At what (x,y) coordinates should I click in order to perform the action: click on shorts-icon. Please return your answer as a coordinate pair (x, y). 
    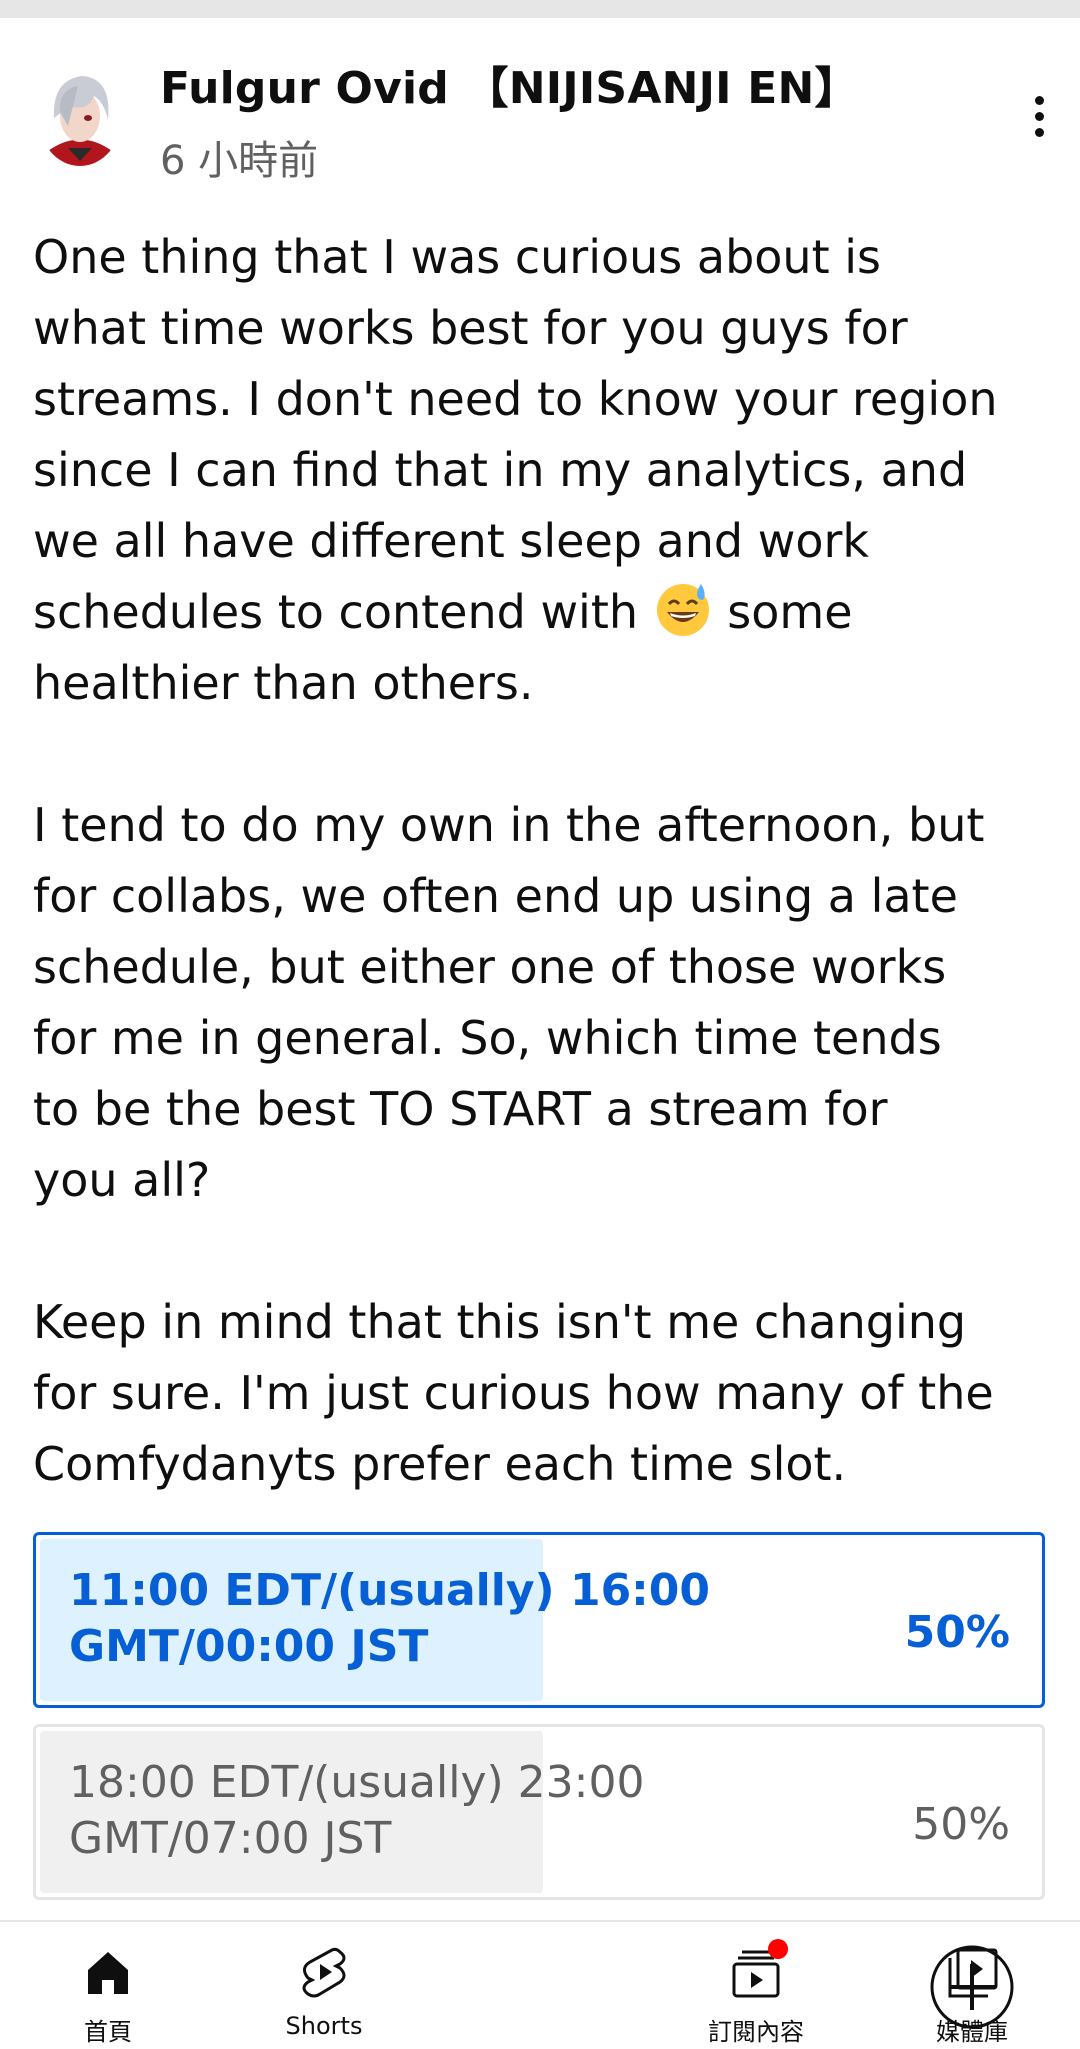
    Looking at the image, I should click on (324, 1972).